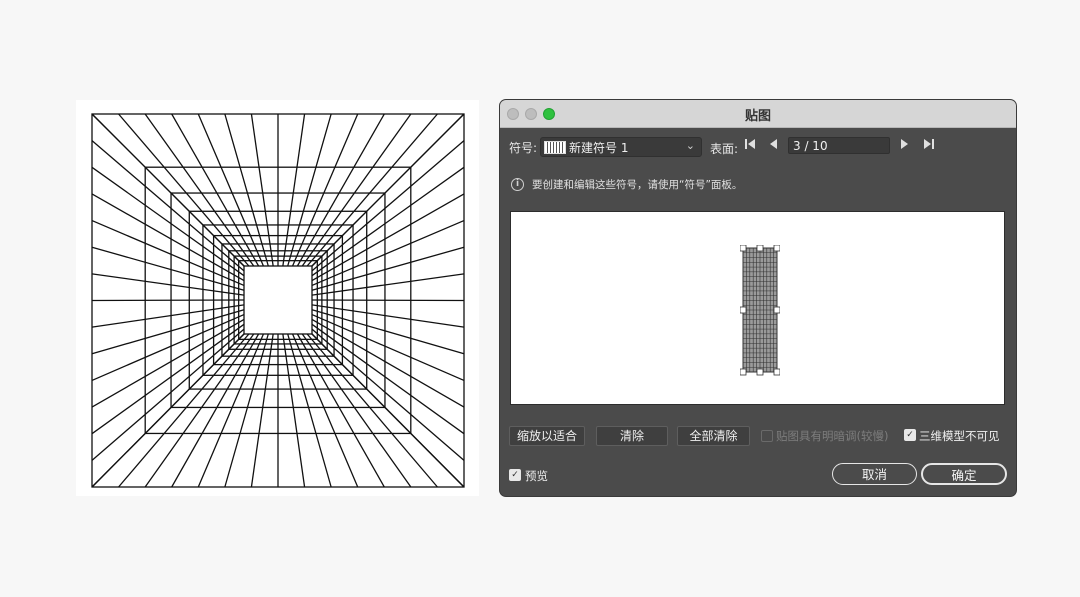  I want to click on surface-label: 表面:, so click(724, 149).